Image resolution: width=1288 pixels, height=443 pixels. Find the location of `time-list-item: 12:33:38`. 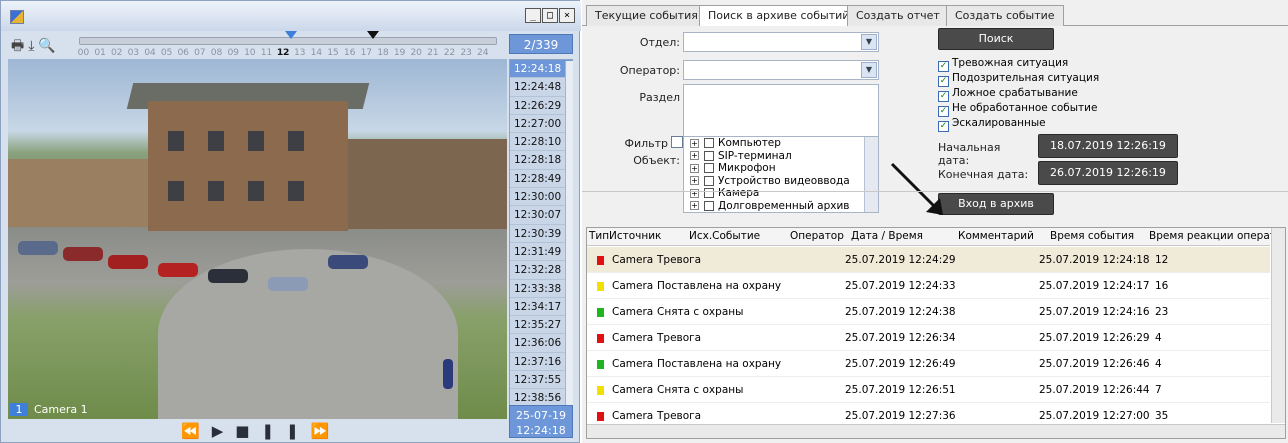

time-list-item: 12:33:38 is located at coordinates (541, 289).